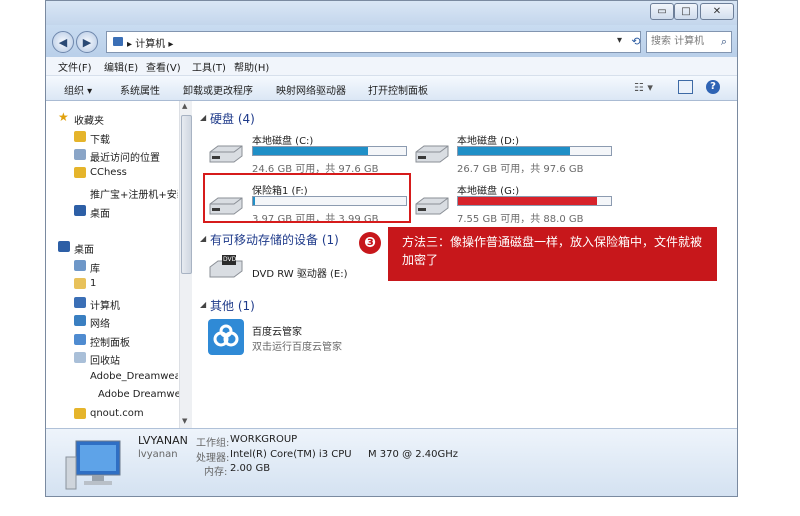 This screenshot has width=800, height=516. I want to click on menu-view: 查看(V), so click(163, 66).